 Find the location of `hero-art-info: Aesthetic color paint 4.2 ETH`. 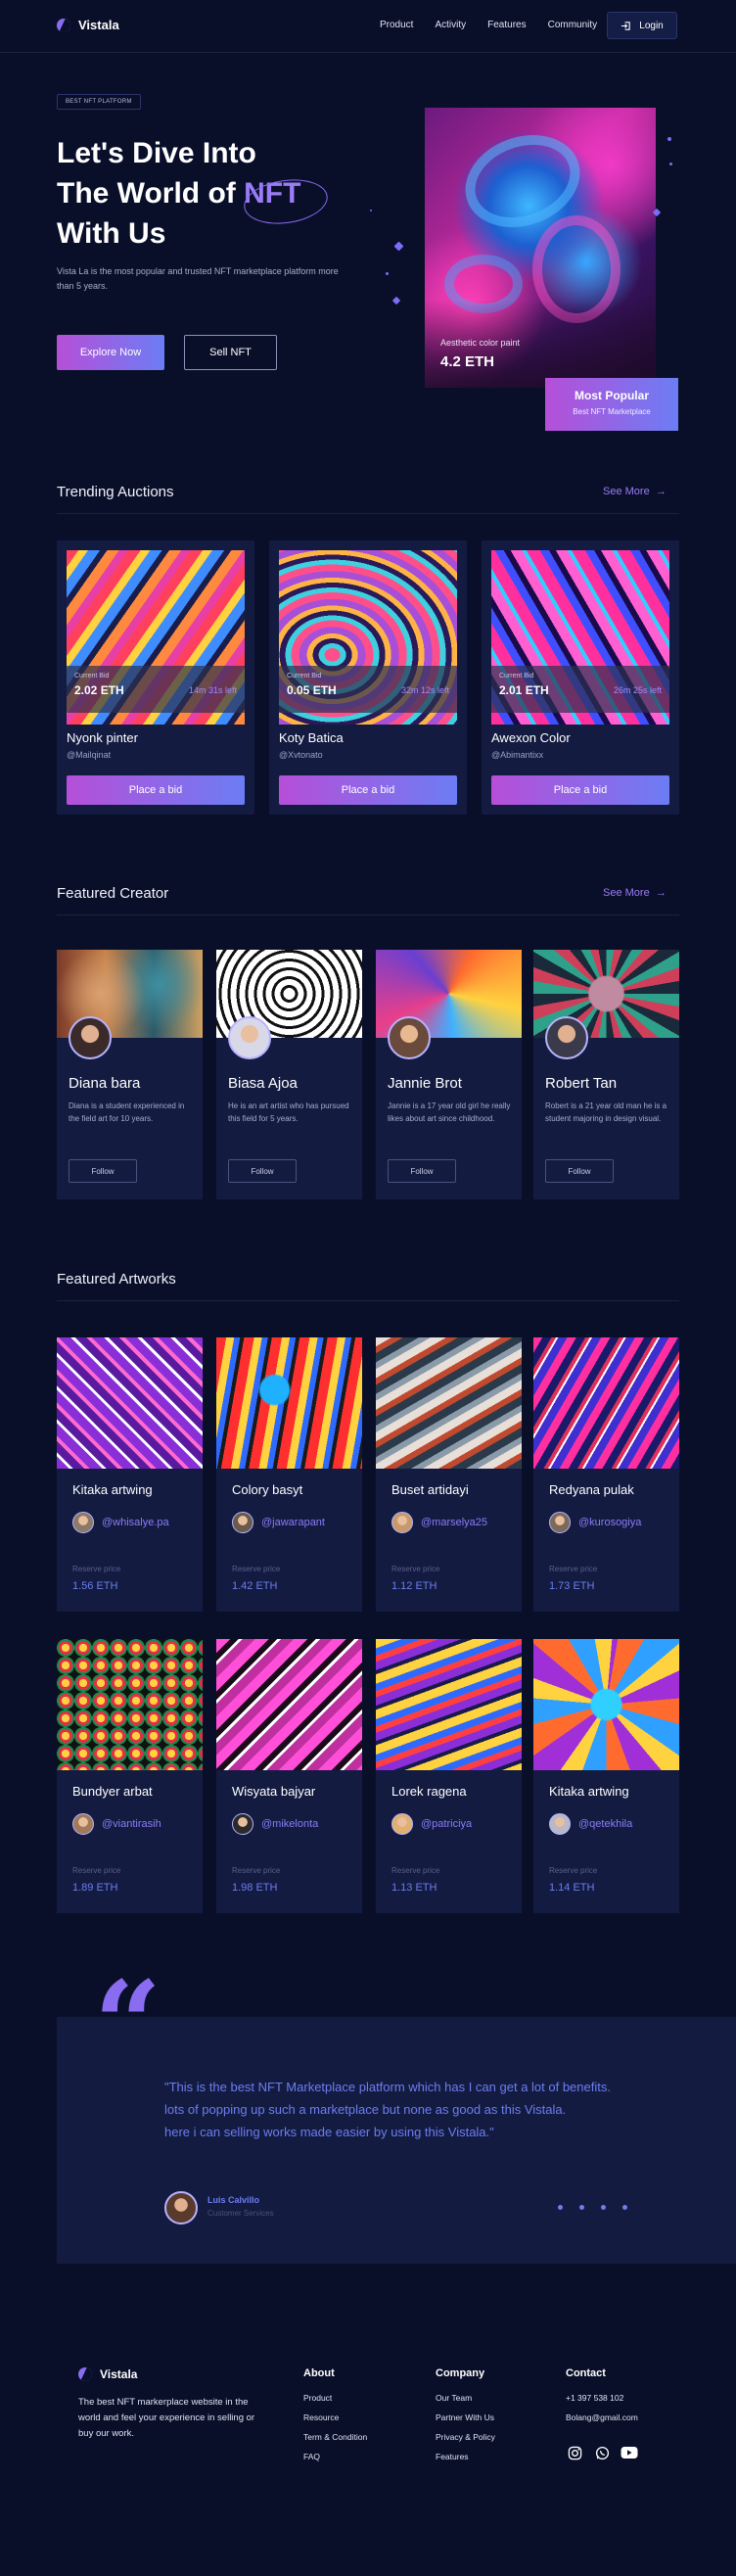

hero-art-info: Aesthetic color paint 4.2 ETH is located at coordinates (480, 354).